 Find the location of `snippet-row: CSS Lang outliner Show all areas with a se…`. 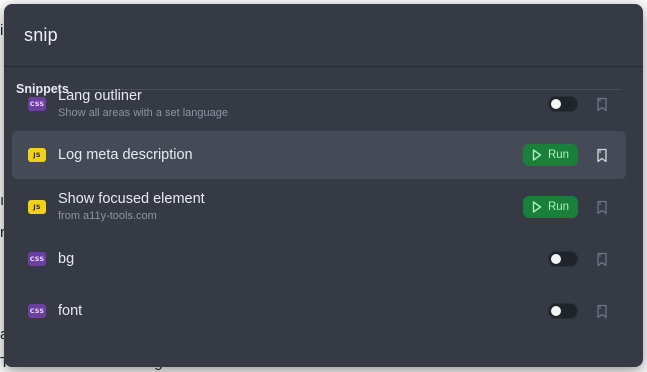

snippet-row: CSS Lang outliner Show all areas with a se… is located at coordinates (319, 104).